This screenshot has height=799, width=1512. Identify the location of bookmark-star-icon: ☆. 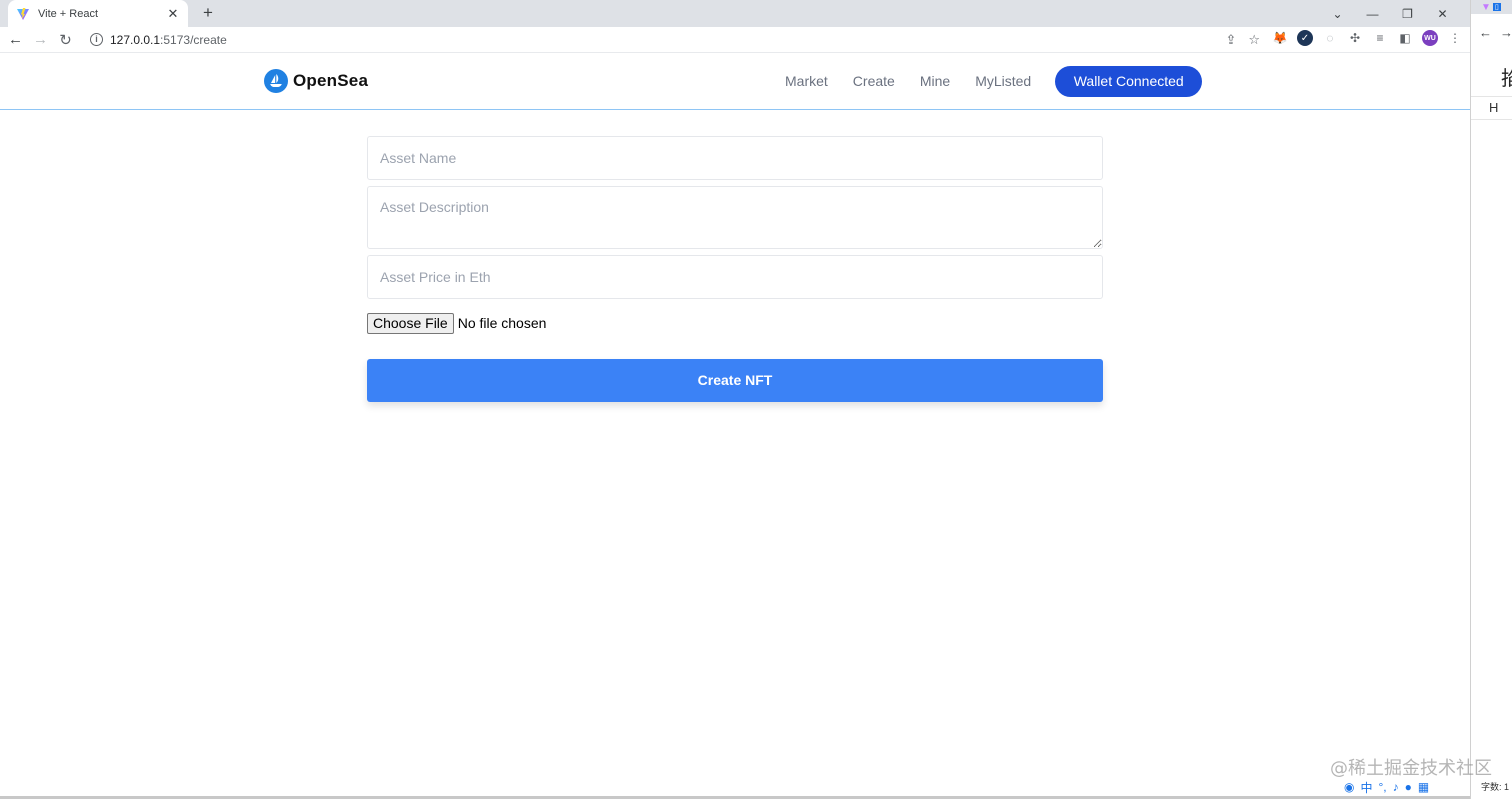
(1254, 40).